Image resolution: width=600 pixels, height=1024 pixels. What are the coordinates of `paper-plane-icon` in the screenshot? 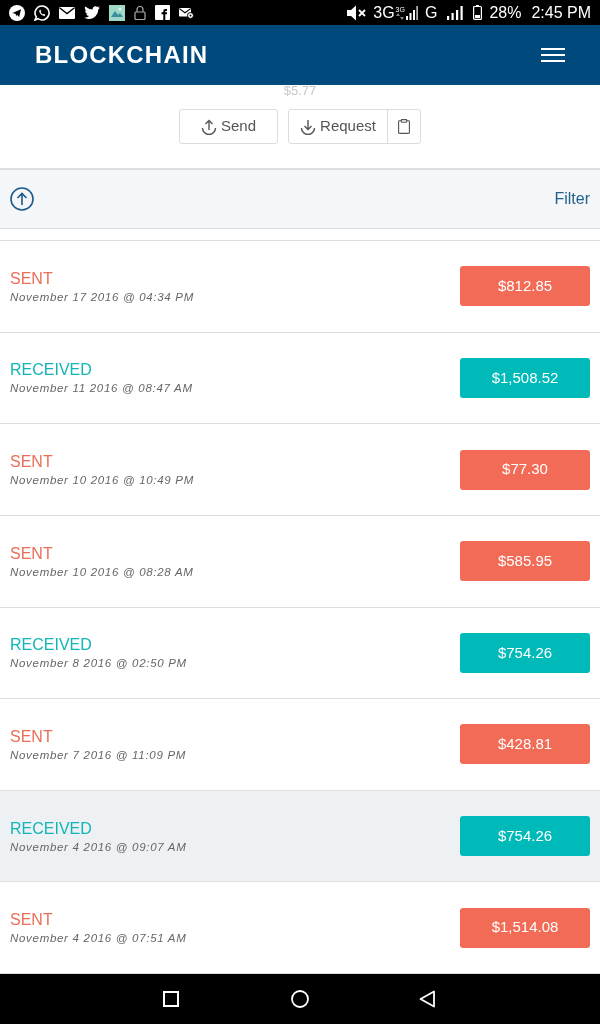 It's located at (17, 12).